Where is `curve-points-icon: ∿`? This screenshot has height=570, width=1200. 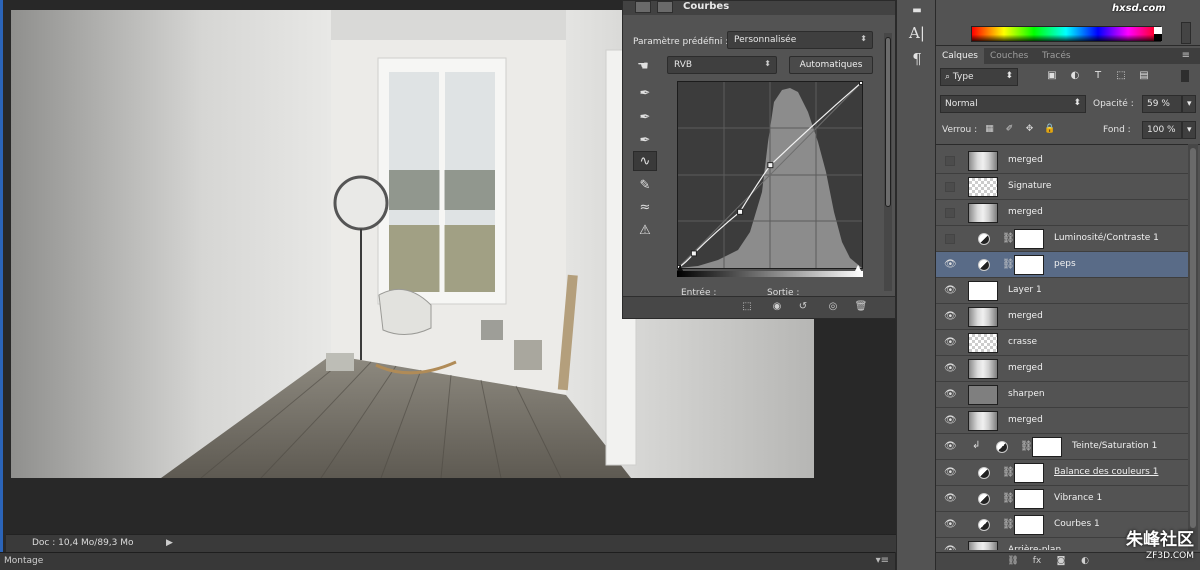
curve-points-icon: ∿ is located at coordinates (645, 161).